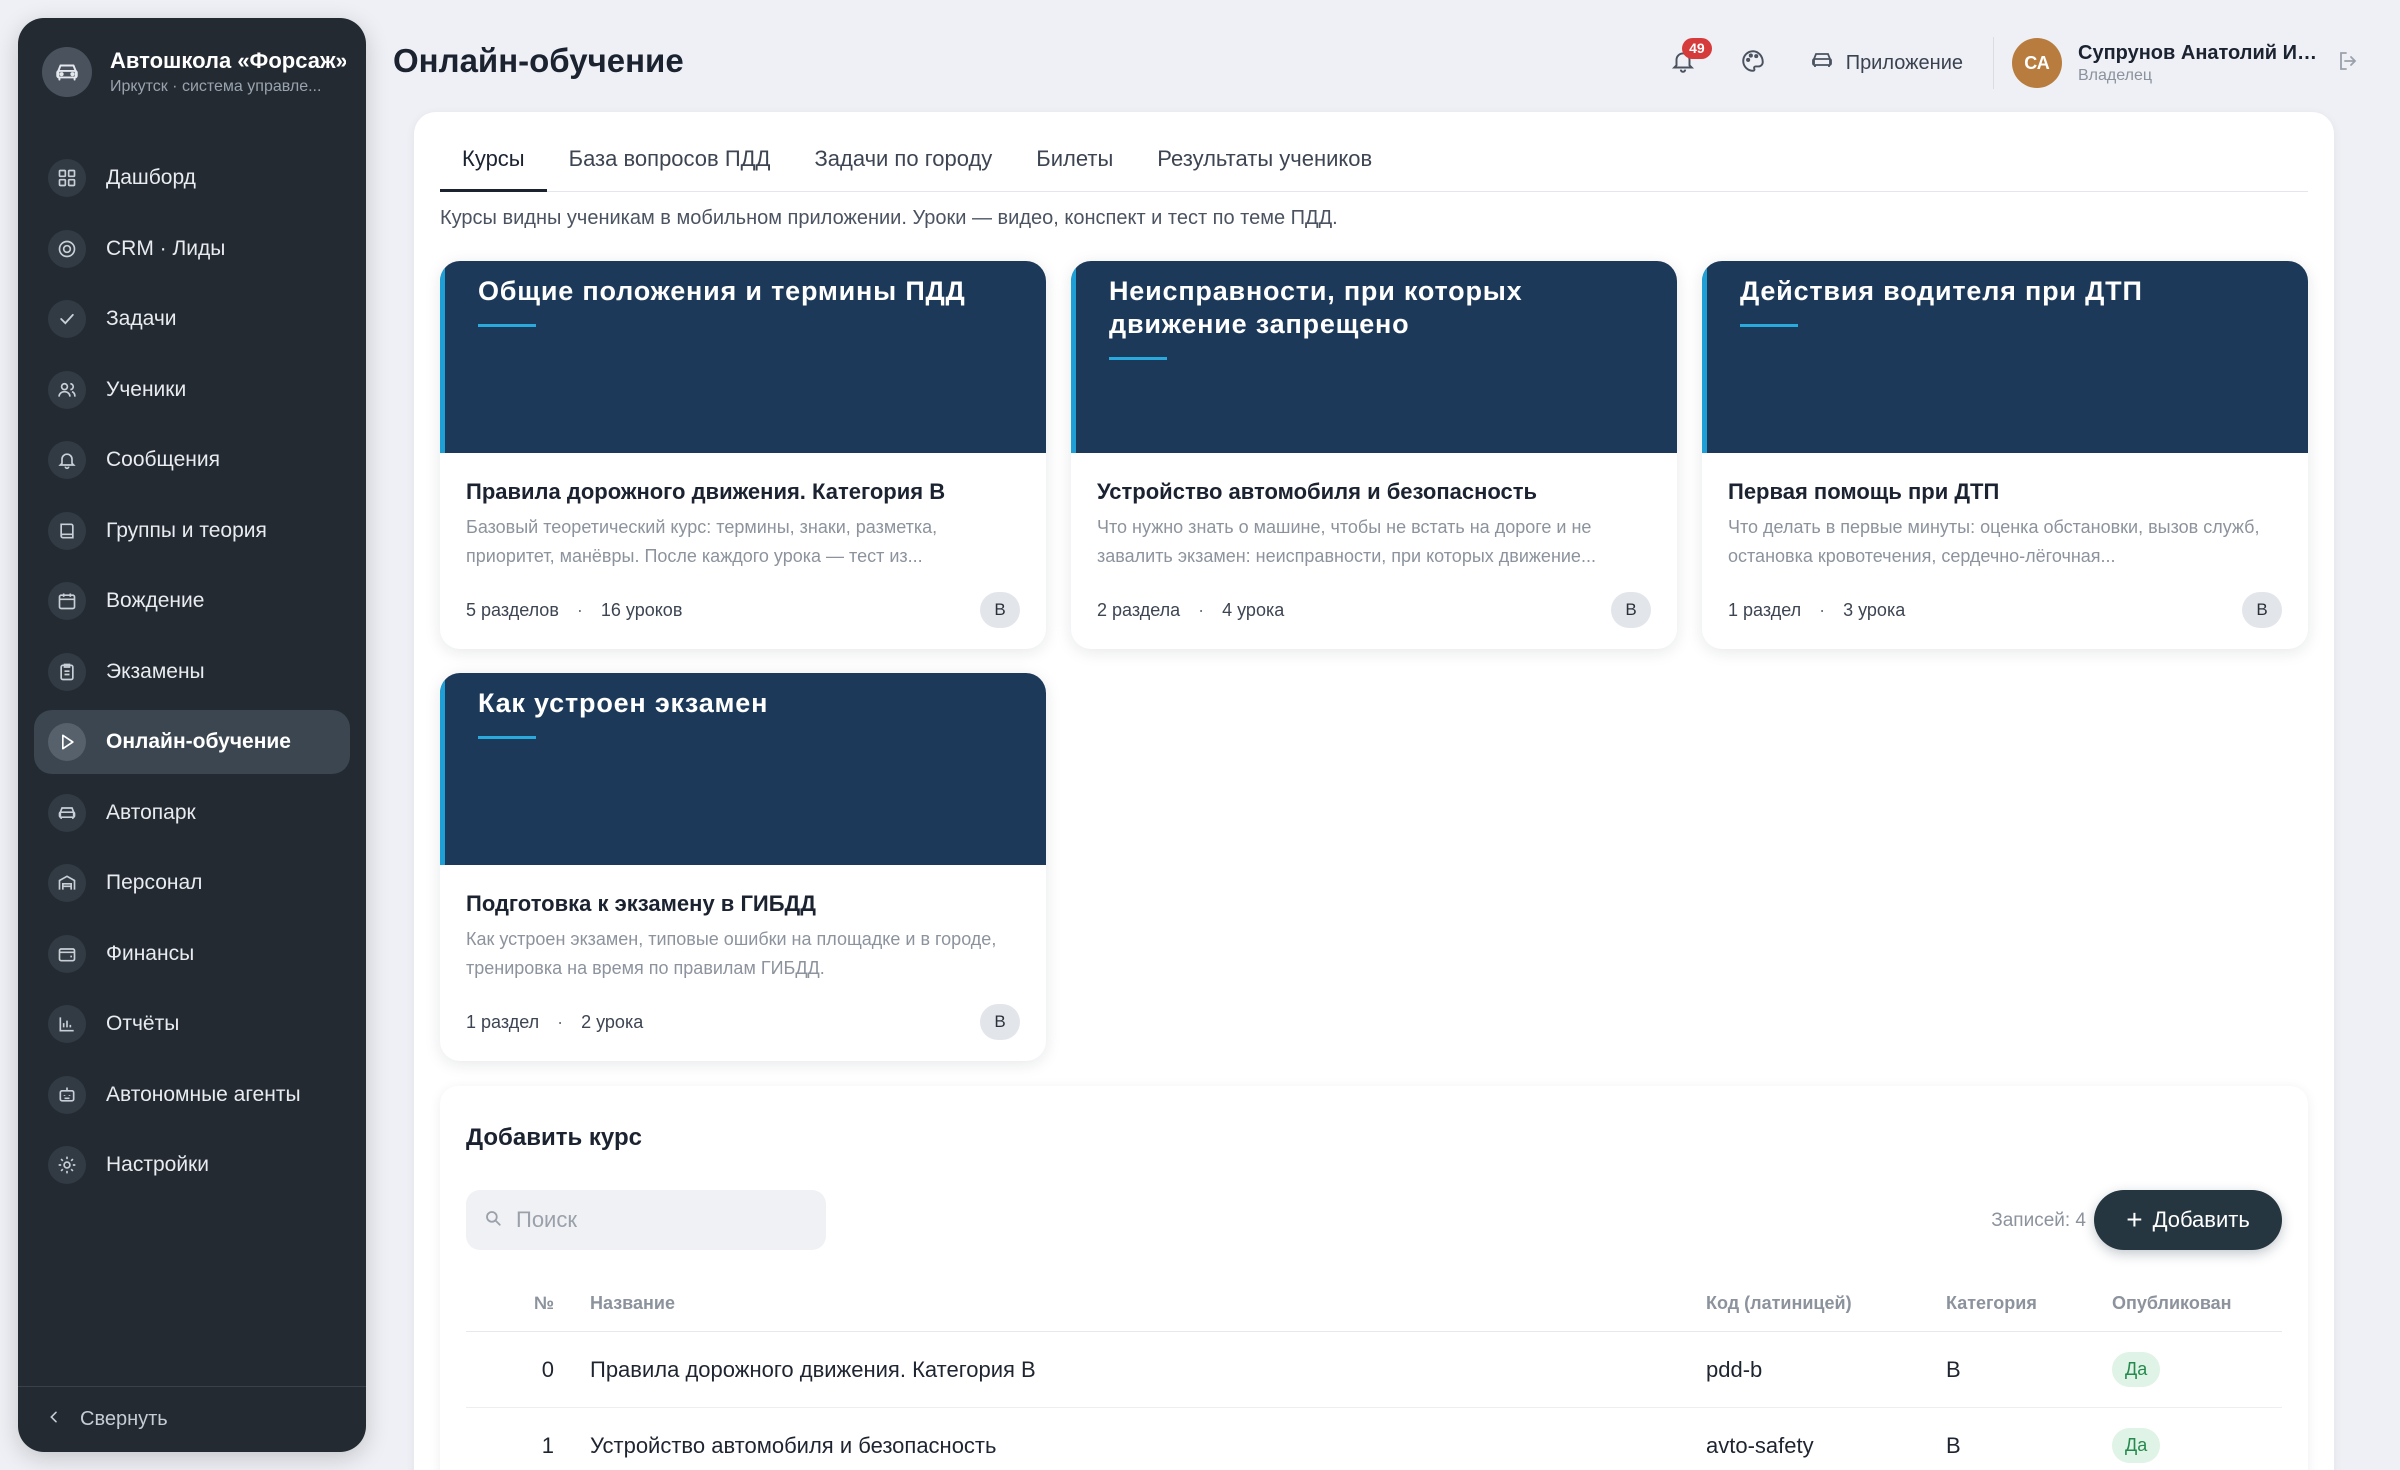 Image resolution: width=2400 pixels, height=1470 pixels. What do you see at coordinates (143, 1023) in the screenshot?
I see `sidebar-item-label: Отчёты` at bounding box center [143, 1023].